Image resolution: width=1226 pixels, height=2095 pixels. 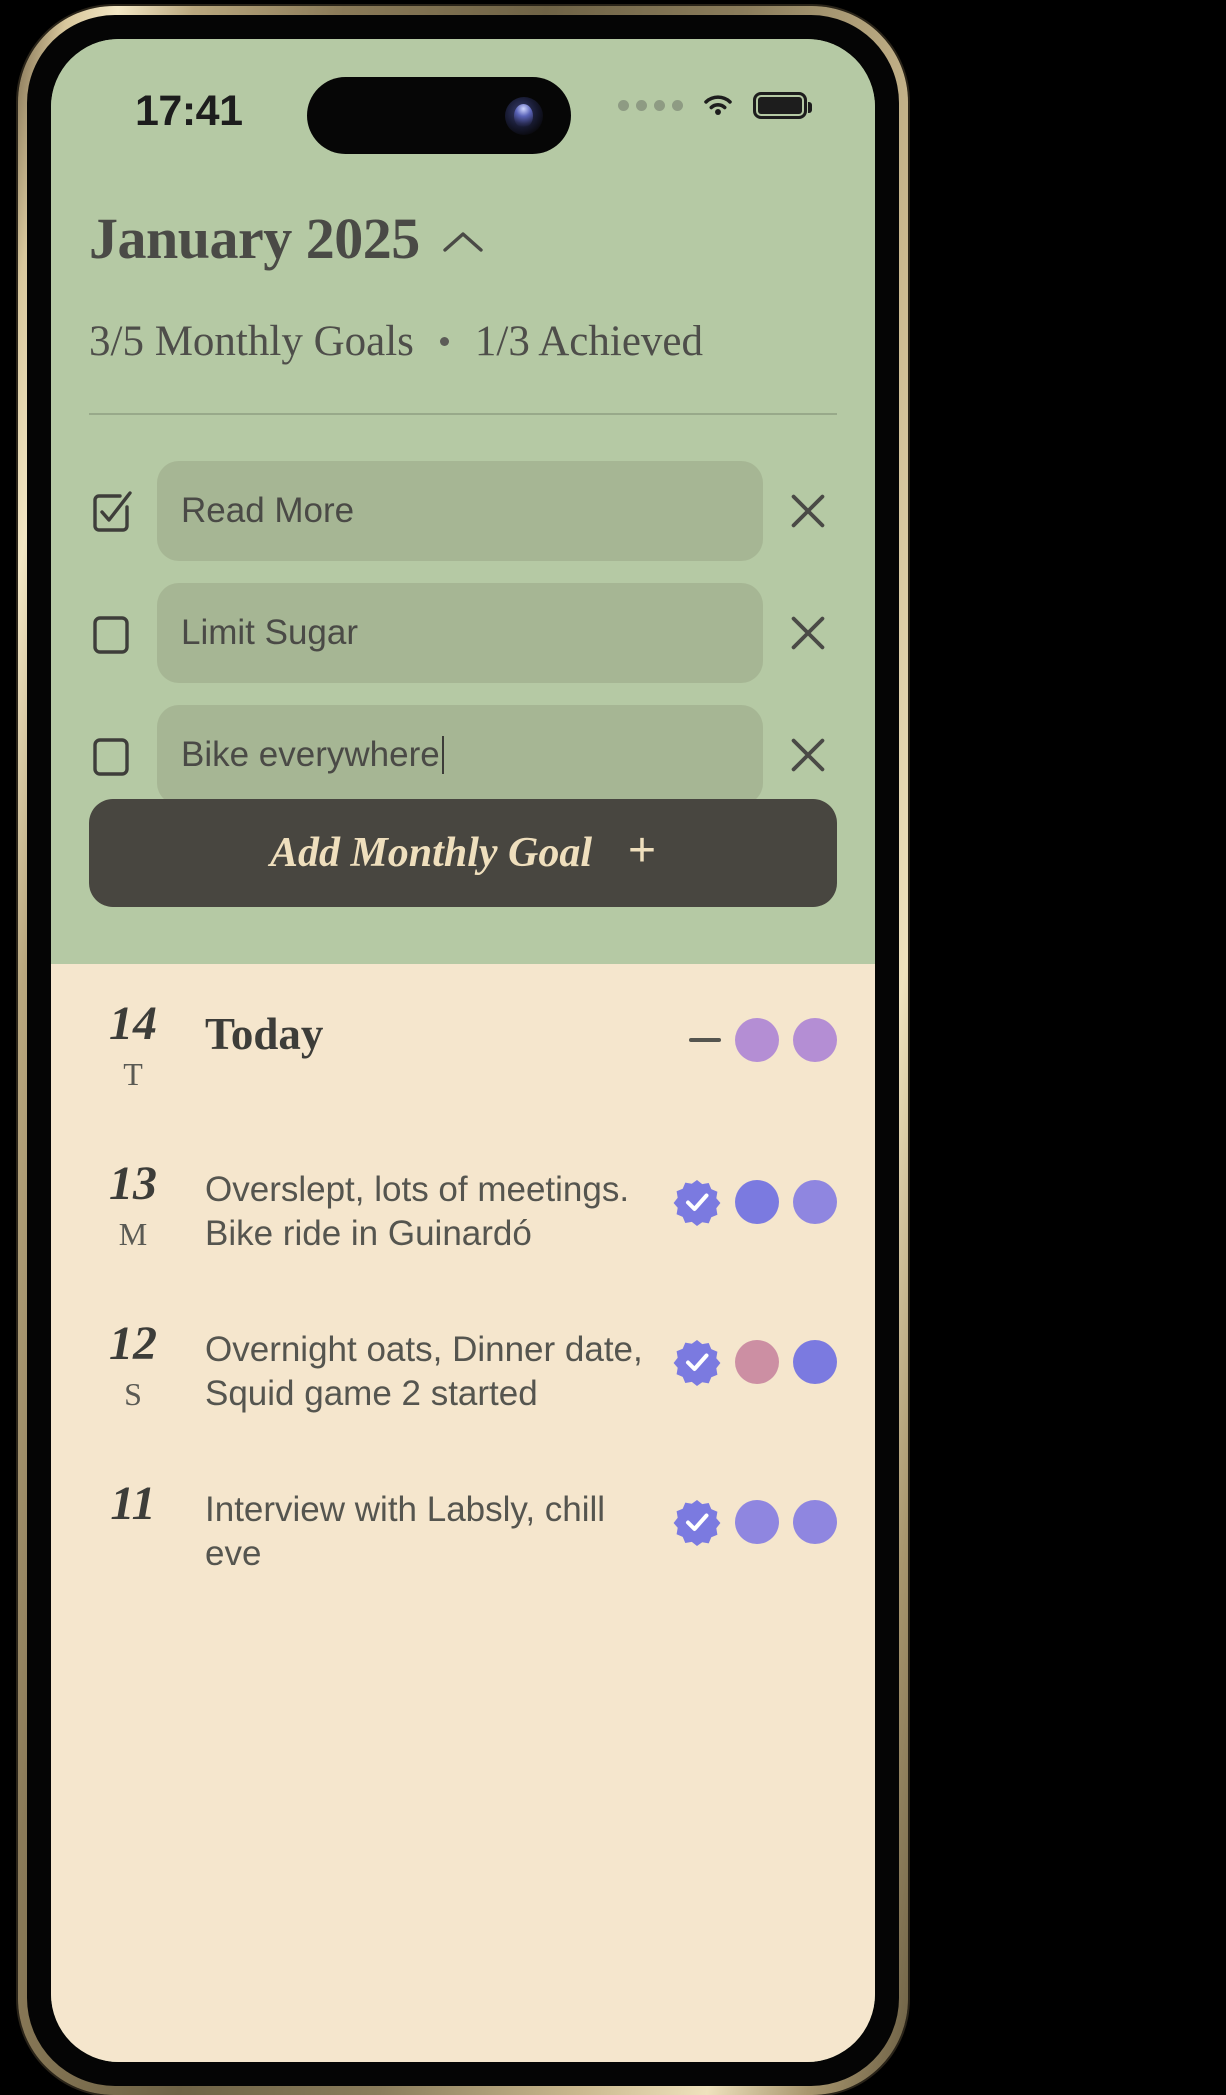 What do you see at coordinates (439, 115) in the screenshot?
I see `dynamic-island` at bounding box center [439, 115].